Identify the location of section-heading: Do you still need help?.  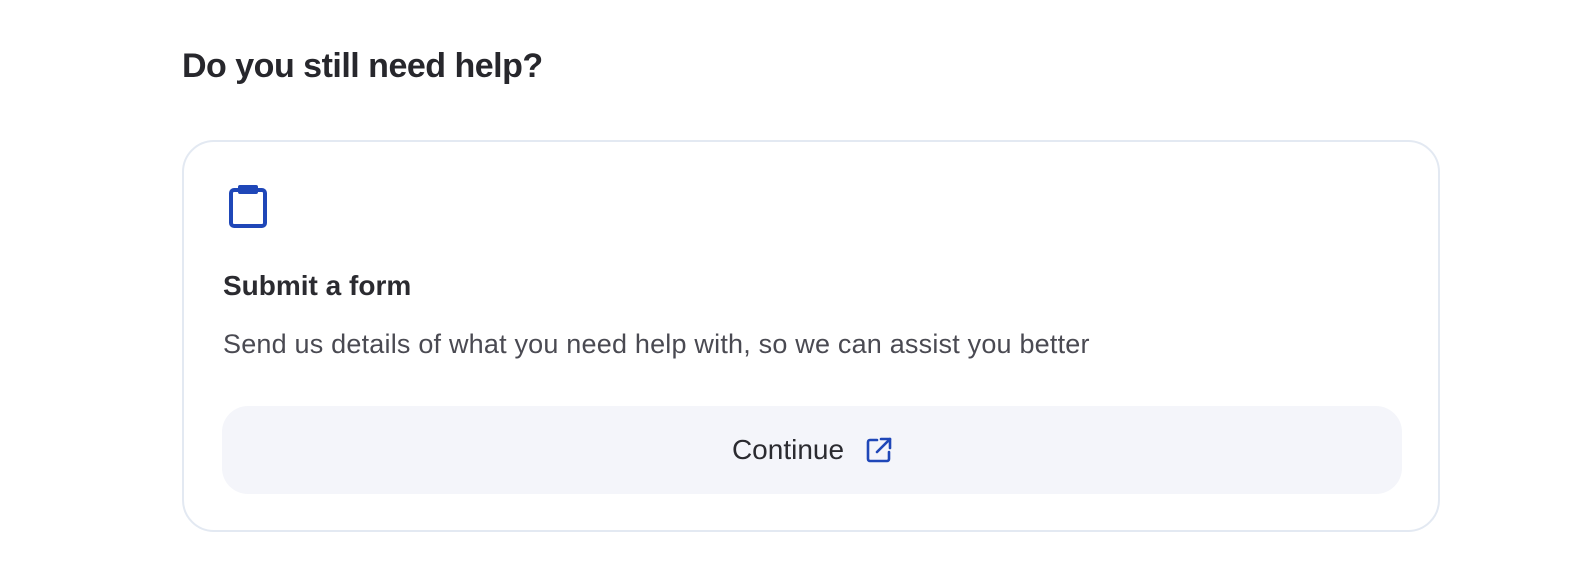
(362, 66).